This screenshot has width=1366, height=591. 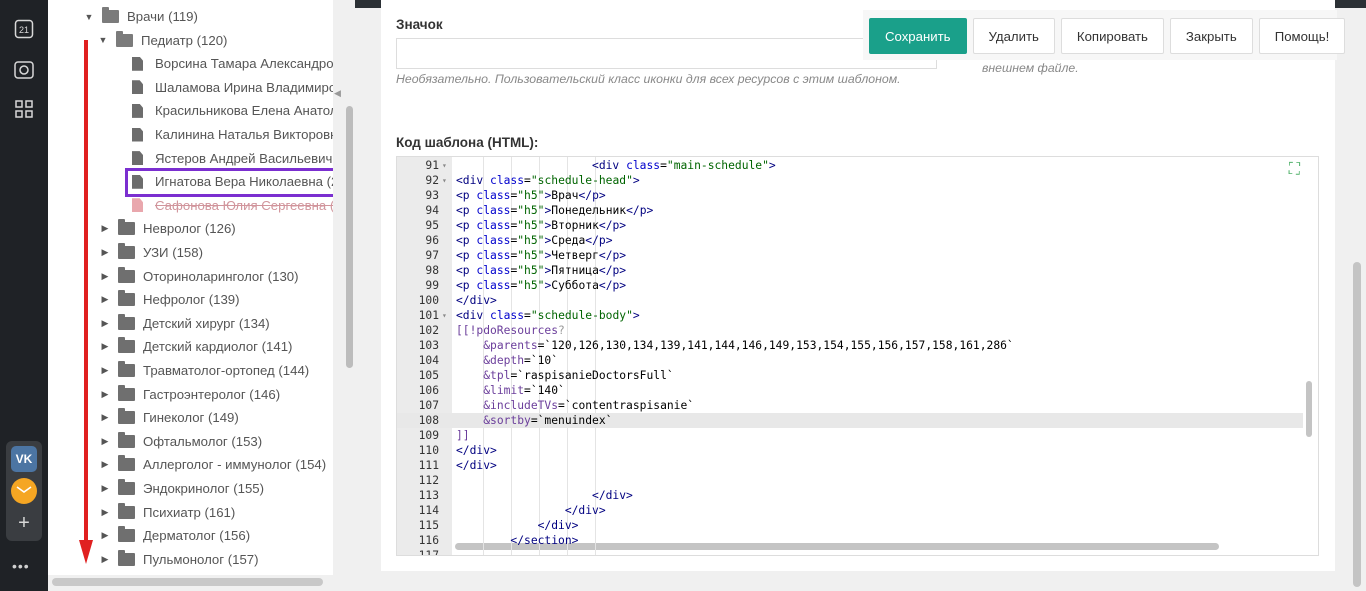 What do you see at coordinates (1013, 36) in the screenshot?
I see `delete-button: Удалить` at bounding box center [1013, 36].